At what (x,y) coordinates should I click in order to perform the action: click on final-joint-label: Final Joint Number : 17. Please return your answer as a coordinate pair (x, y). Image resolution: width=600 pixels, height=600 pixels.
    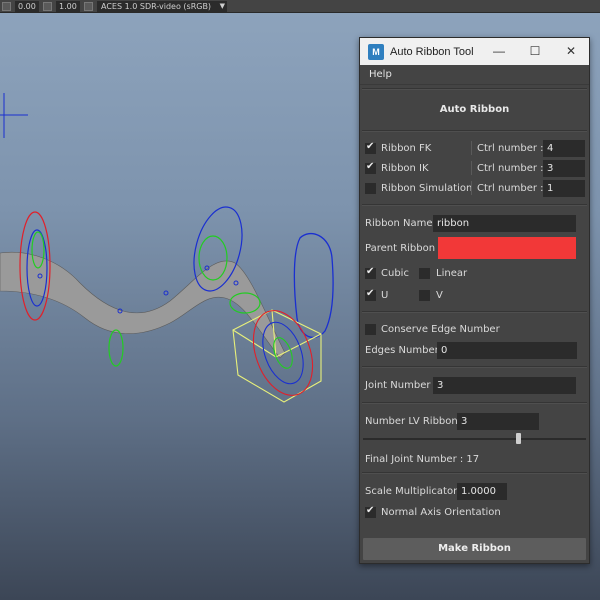
    Looking at the image, I should click on (422, 459).